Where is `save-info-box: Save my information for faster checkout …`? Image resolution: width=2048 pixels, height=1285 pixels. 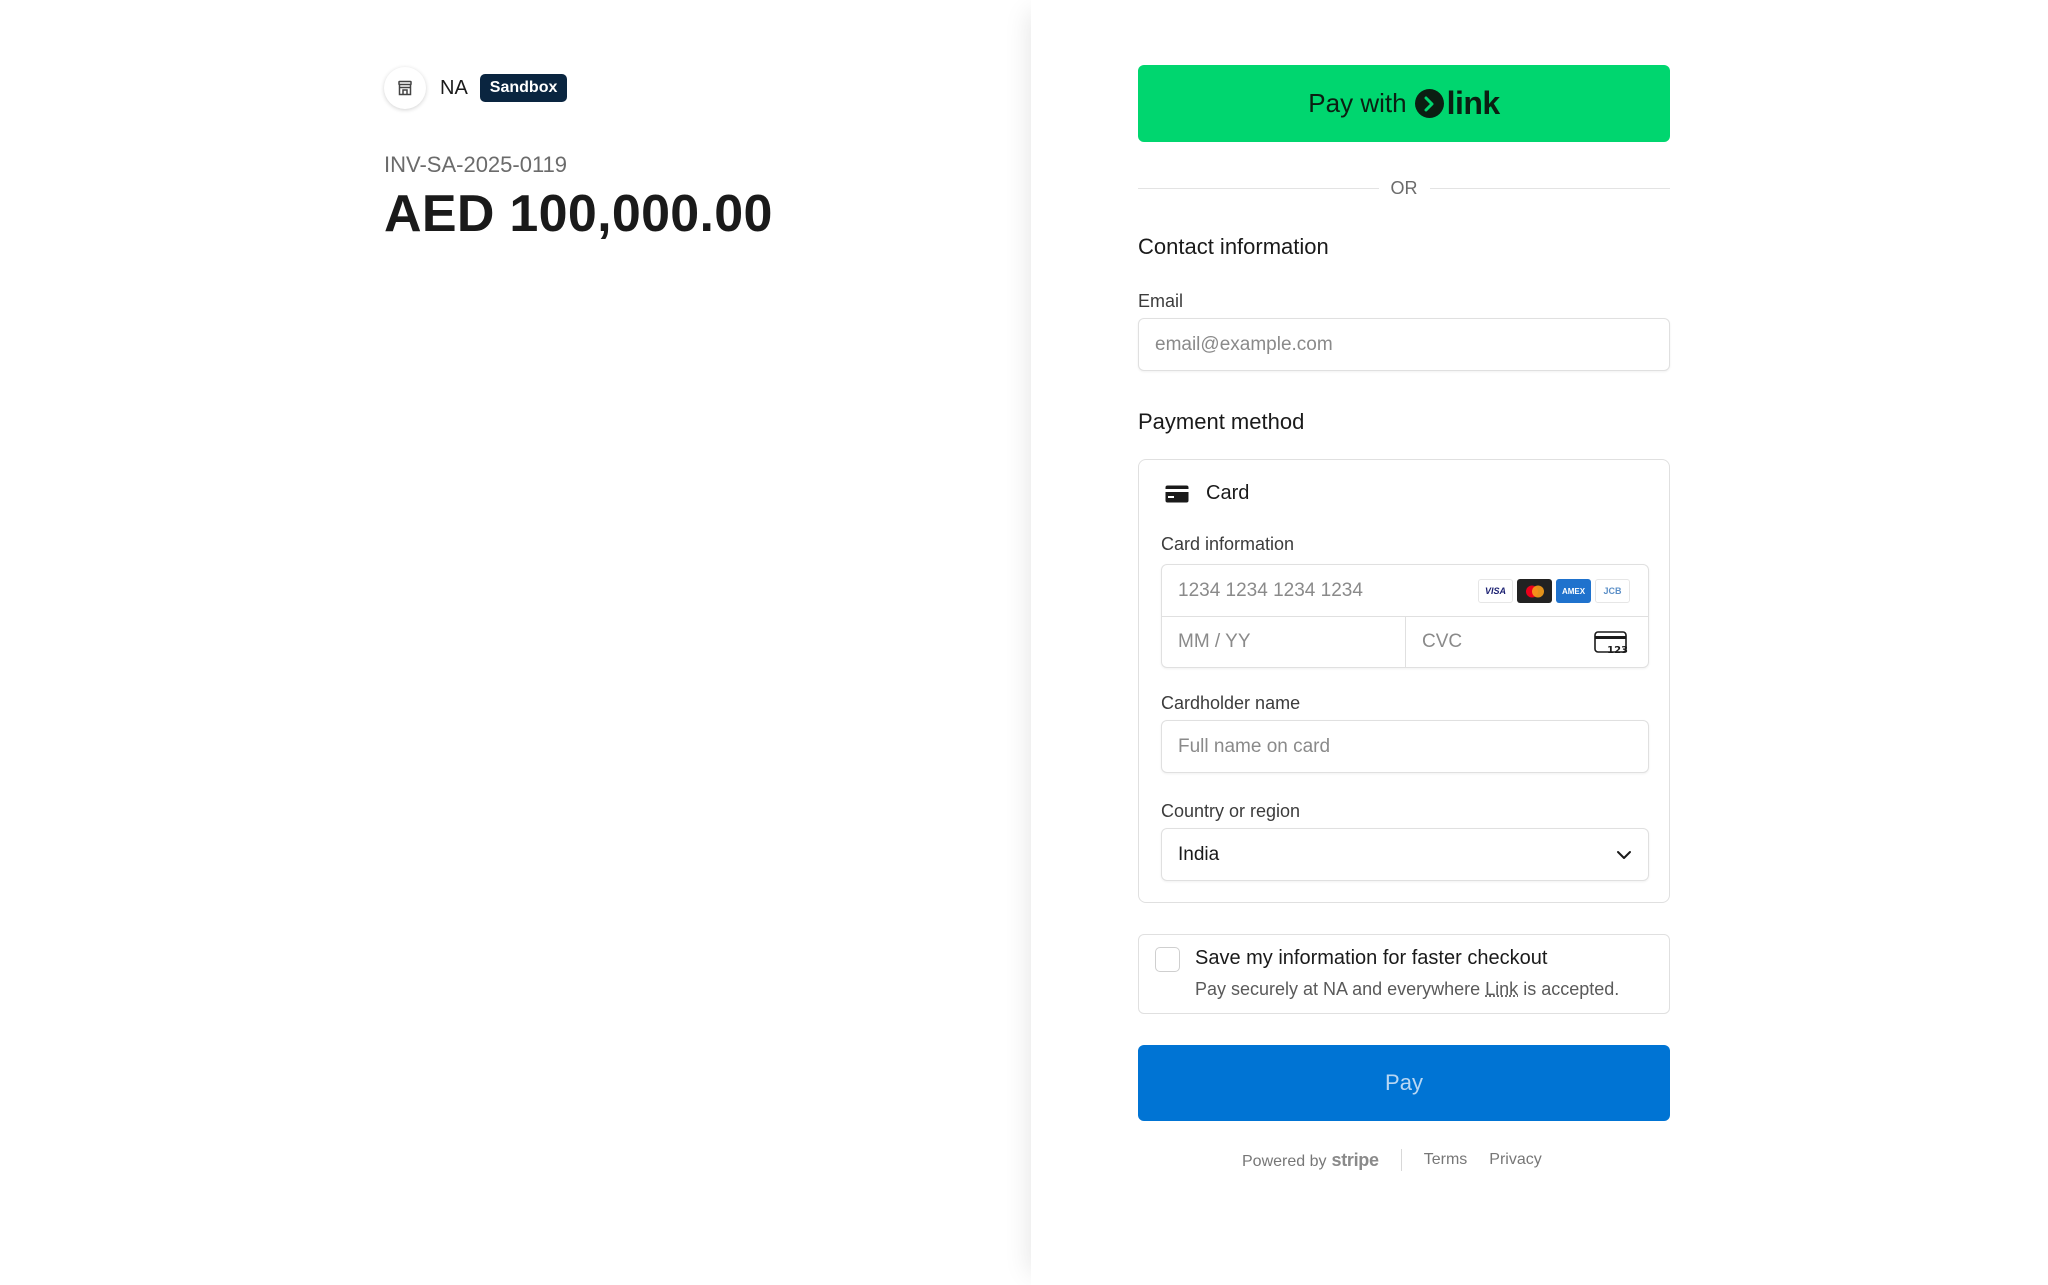
save-info-box: Save my information for faster checkout … is located at coordinates (1404, 974).